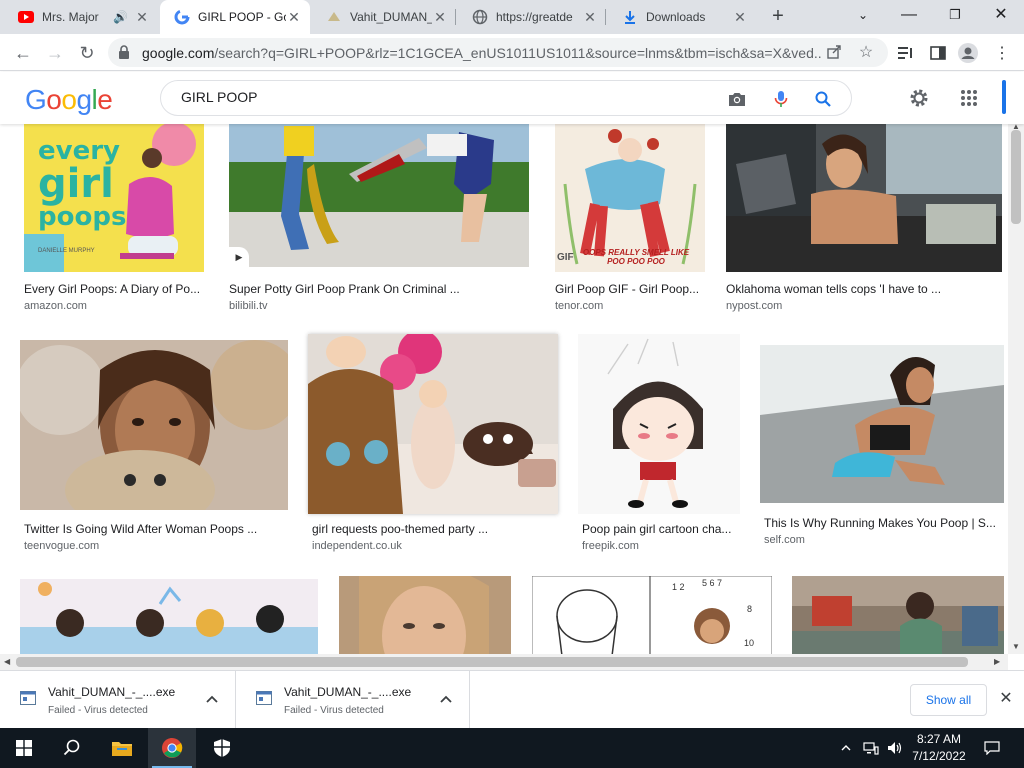  What do you see at coordinates (222, 748) in the screenshot?
I see `security-shield-icon` at bounding box center [222, 748].